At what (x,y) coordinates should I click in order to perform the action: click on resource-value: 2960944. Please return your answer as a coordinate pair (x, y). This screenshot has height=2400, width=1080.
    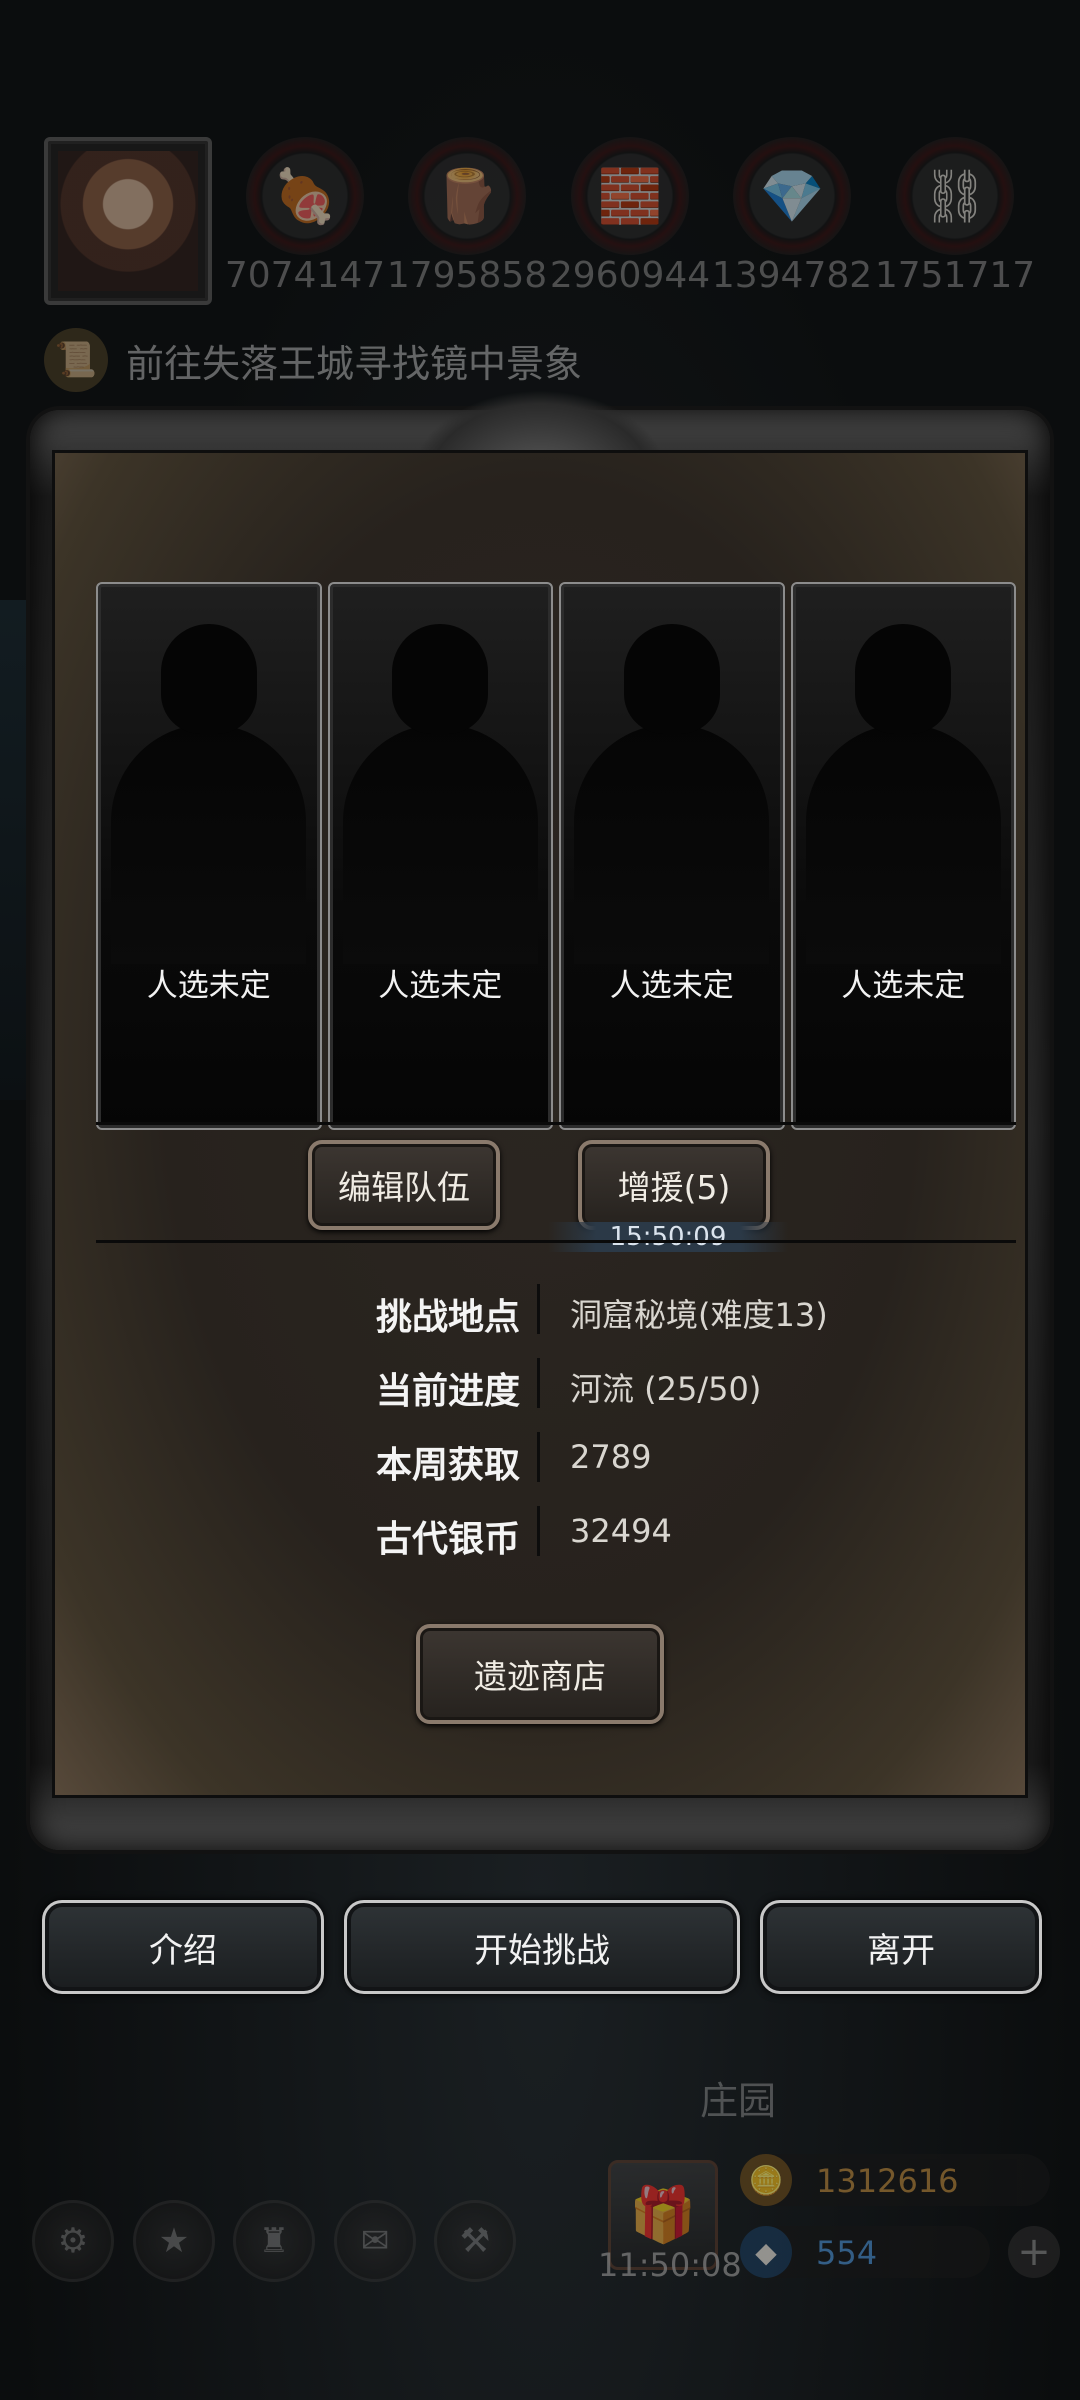
    Looking at the image, I should click on (630, 275).